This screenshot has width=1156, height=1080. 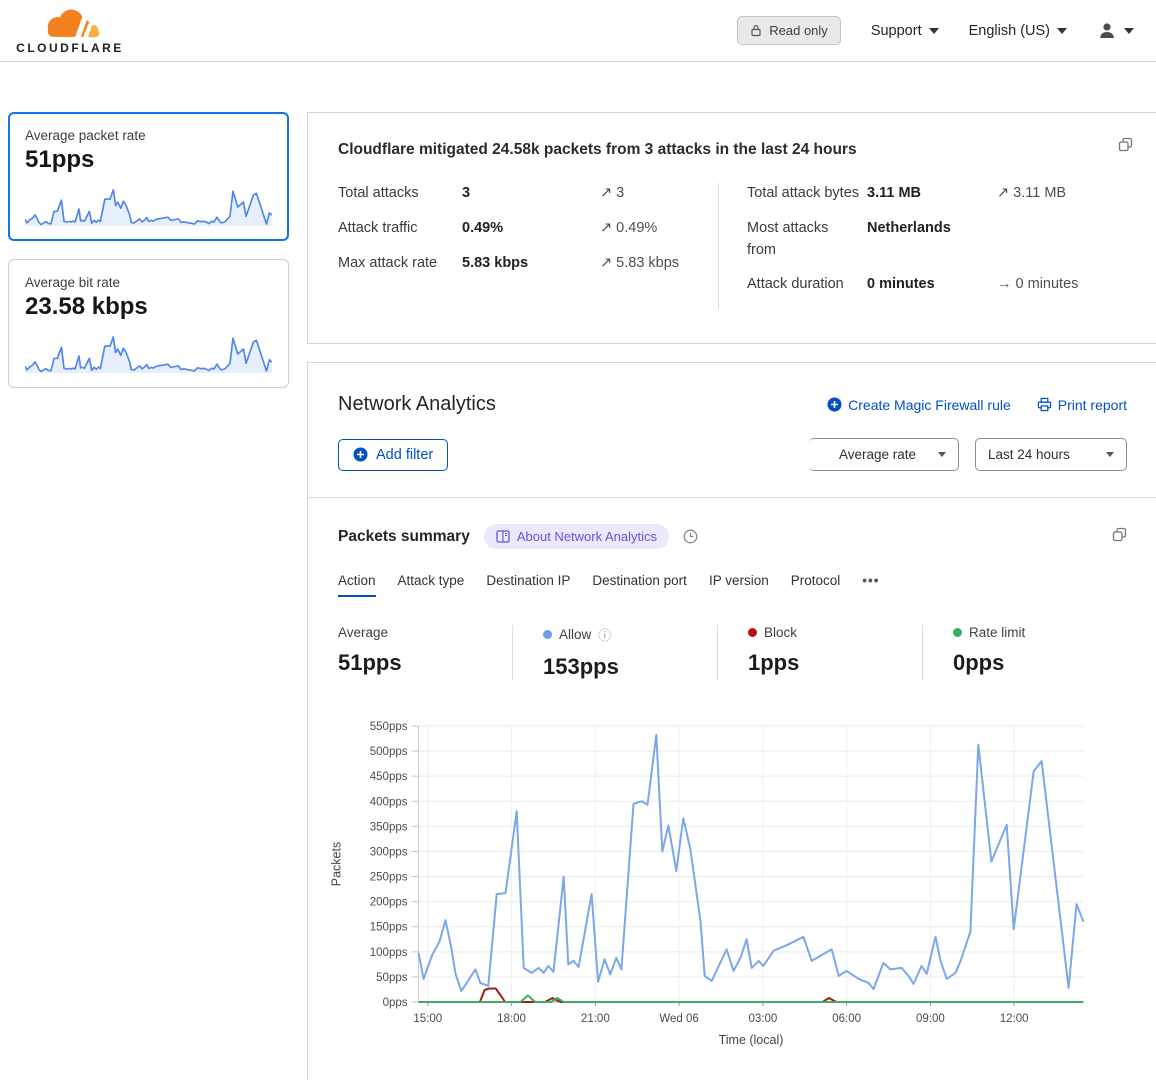 I want to click on stat-trend: ↗ 0.49%, so click(x=629, y=227).